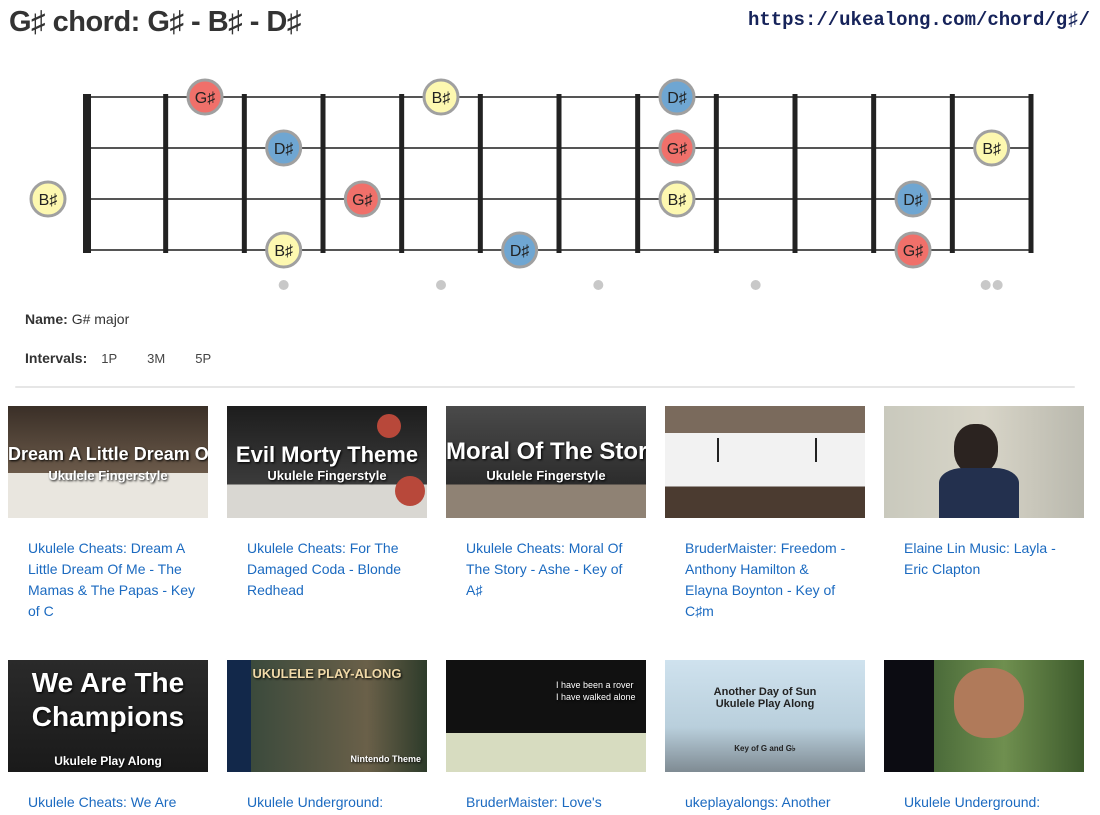  What do you see at coordinates (108, 761) in the screenshot?
I see `thumbnail-subtitle: Ukulele Play Along` at bounding box center [108, 761].